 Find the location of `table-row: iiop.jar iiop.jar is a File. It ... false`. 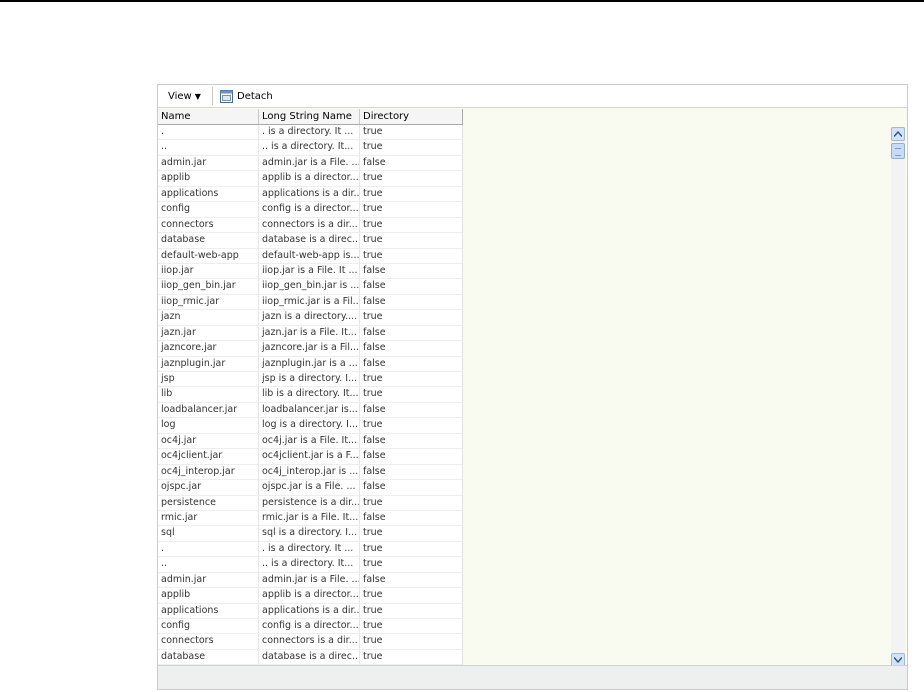

table-row: iiop.jar iiop.jar is a File. It ... false is located at coordinates (310, 271).